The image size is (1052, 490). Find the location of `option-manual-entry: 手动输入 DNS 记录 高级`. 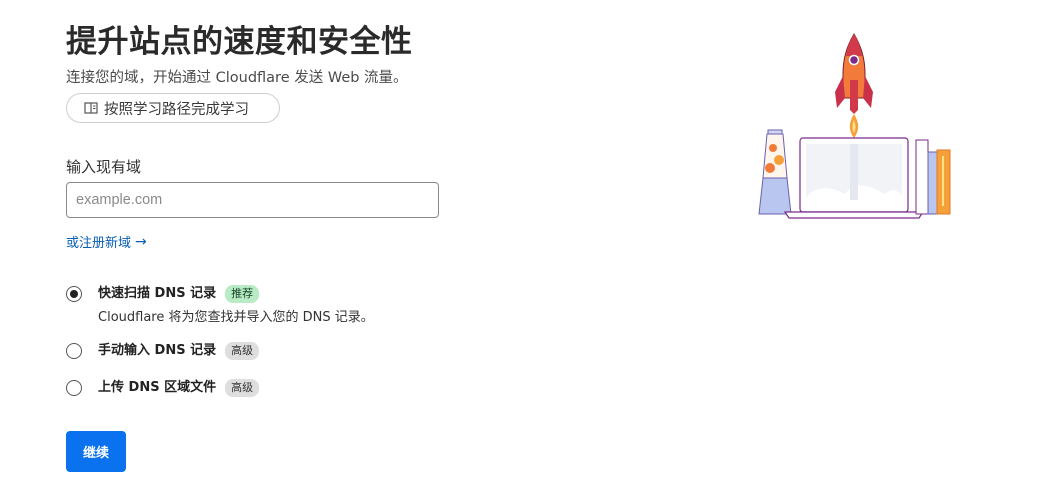

option-manual-entry: 手动输入 DNS 记录 高级 is located at coordinates (163, 351).